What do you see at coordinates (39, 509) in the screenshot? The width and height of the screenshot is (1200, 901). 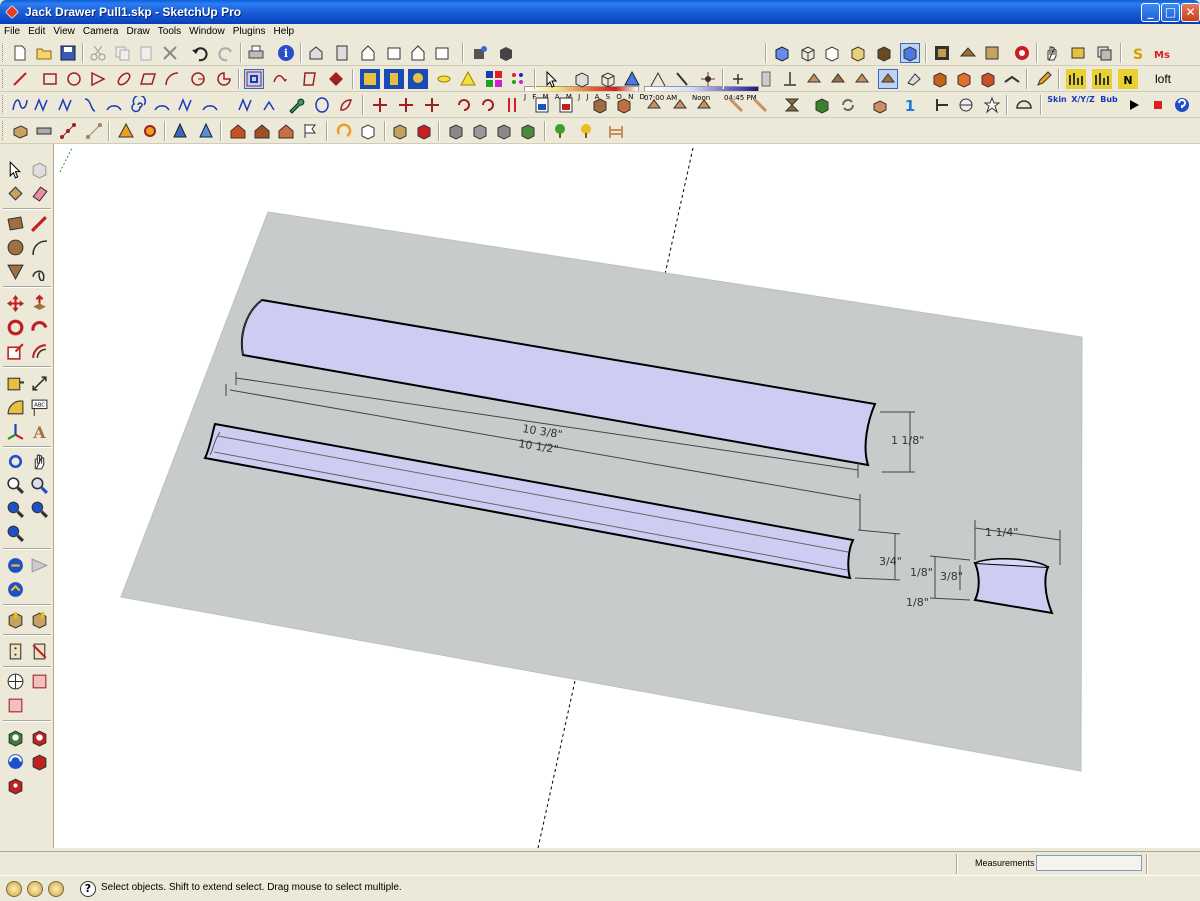 I see `previous-view-icon` at bounding box center [39, 509].